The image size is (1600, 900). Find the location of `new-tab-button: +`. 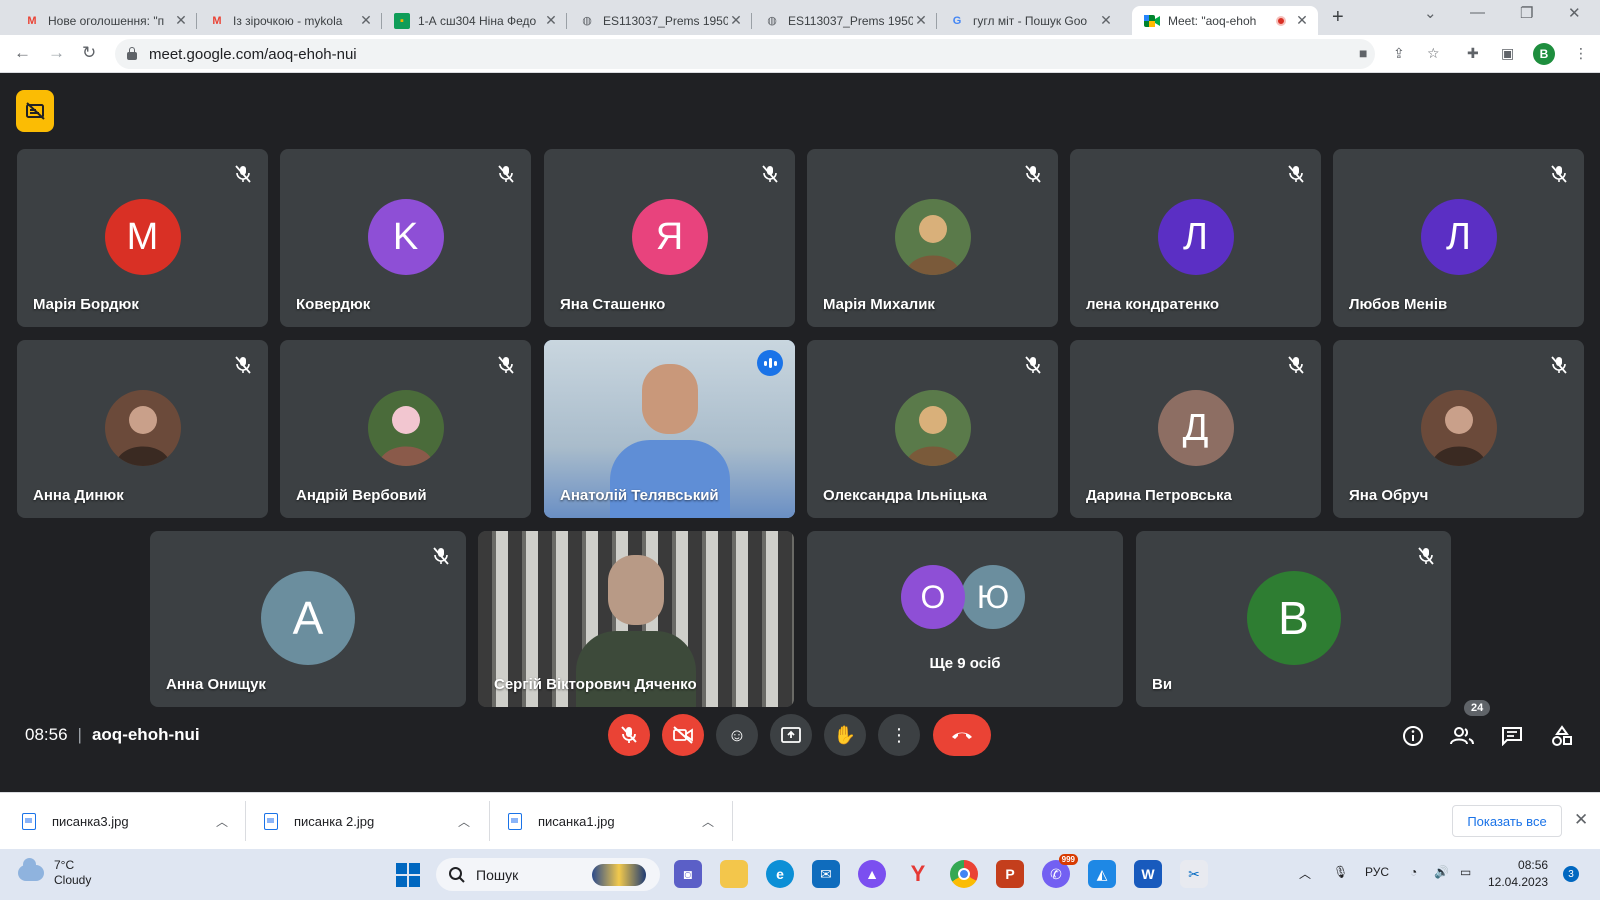

new-tab-button: + is located at coordinates (1338, 17).